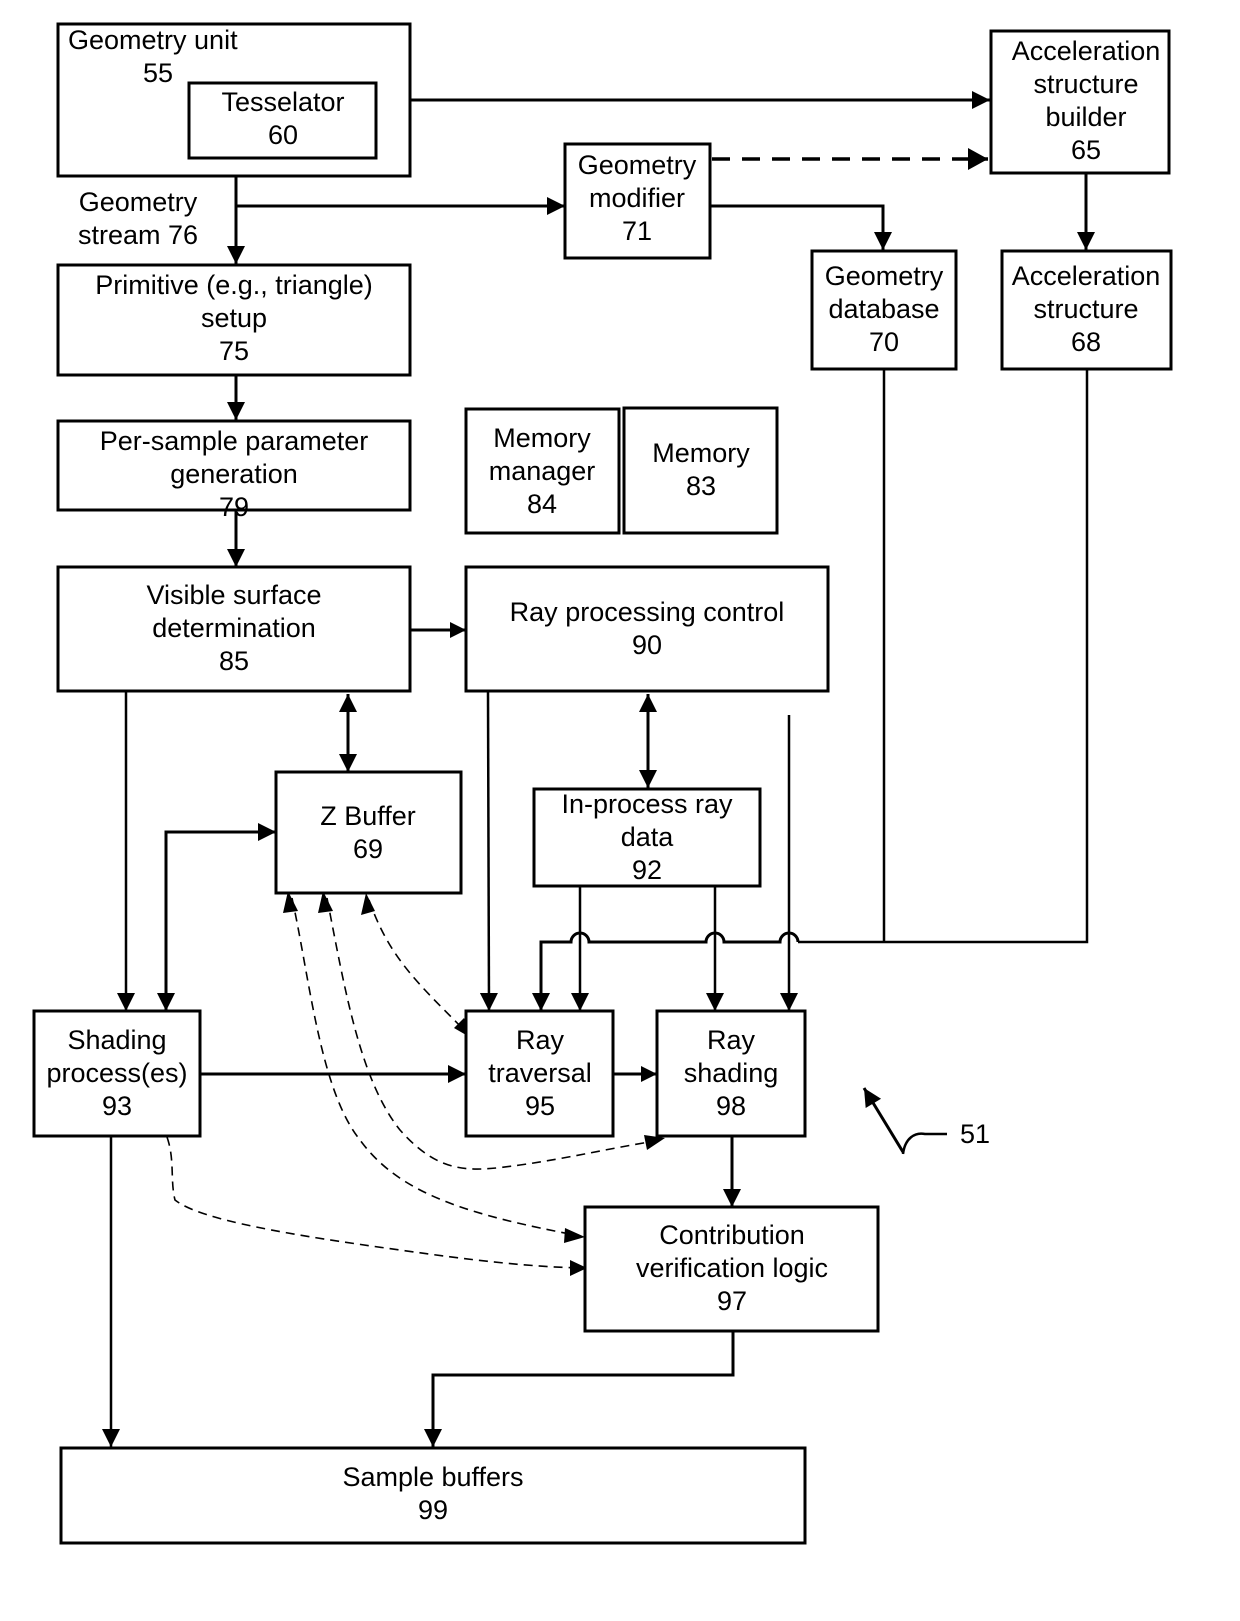 The image size is (1240, 1621). What do you see at coordinates (1086, 51) in the screenshot?
I see `accel-builder-line-1: Acceleration` at bounding box center [1086, 51].